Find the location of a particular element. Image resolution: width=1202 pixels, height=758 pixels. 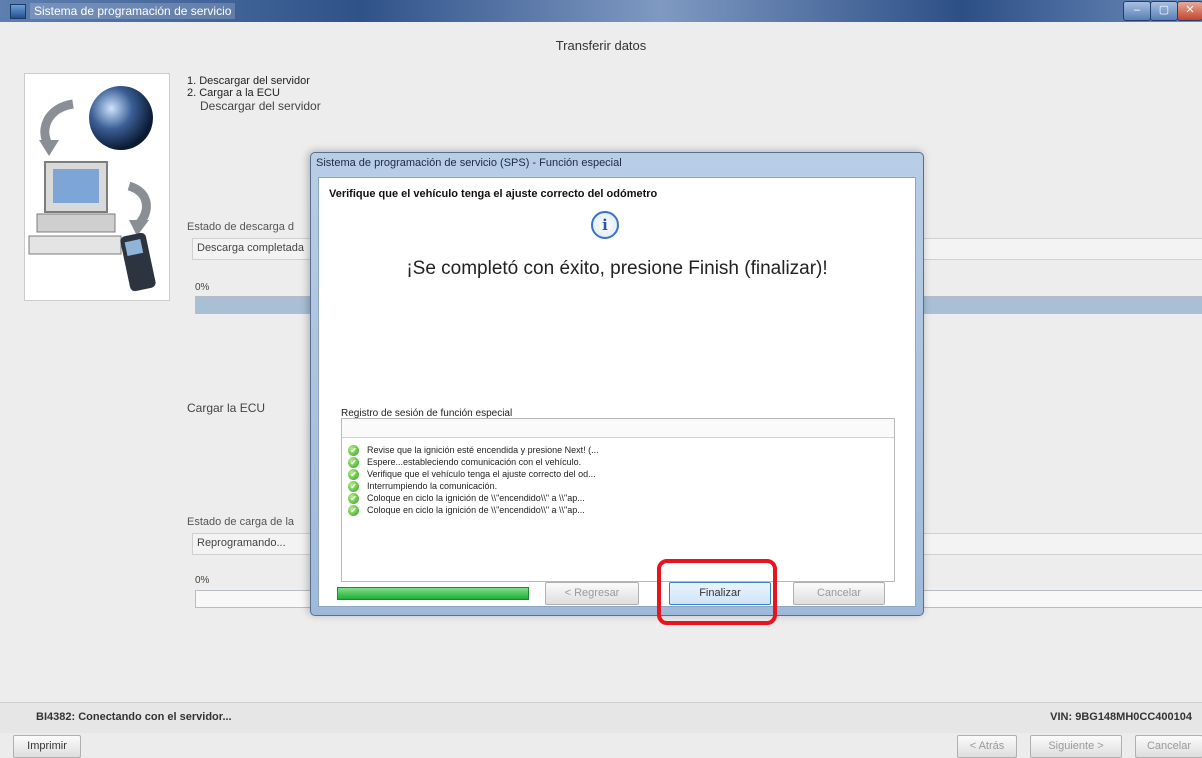

step-1-label: 1. Descargar del servidor is located at coordinates (248, 81).